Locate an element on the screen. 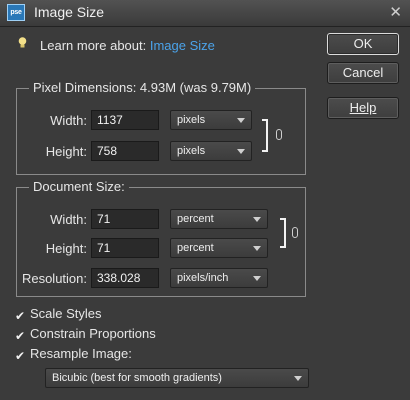 The width and height of the screenshot is (410, 400). height-label: Height: is located at coordinates (66, 151).